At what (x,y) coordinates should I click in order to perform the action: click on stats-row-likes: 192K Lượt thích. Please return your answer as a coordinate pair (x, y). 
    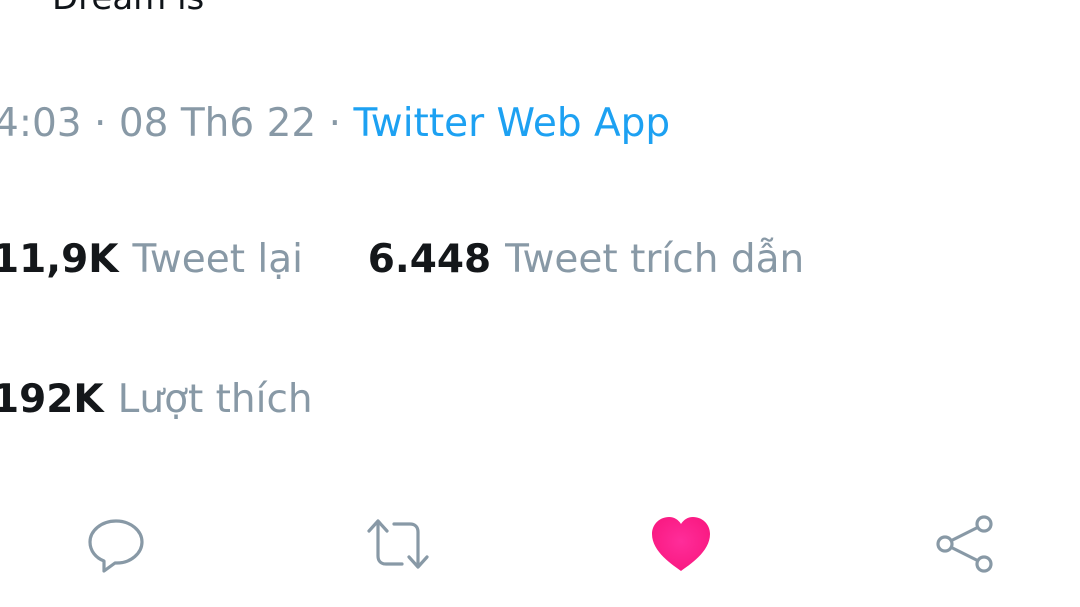
    Looking at the image, I should click on (156, 400).